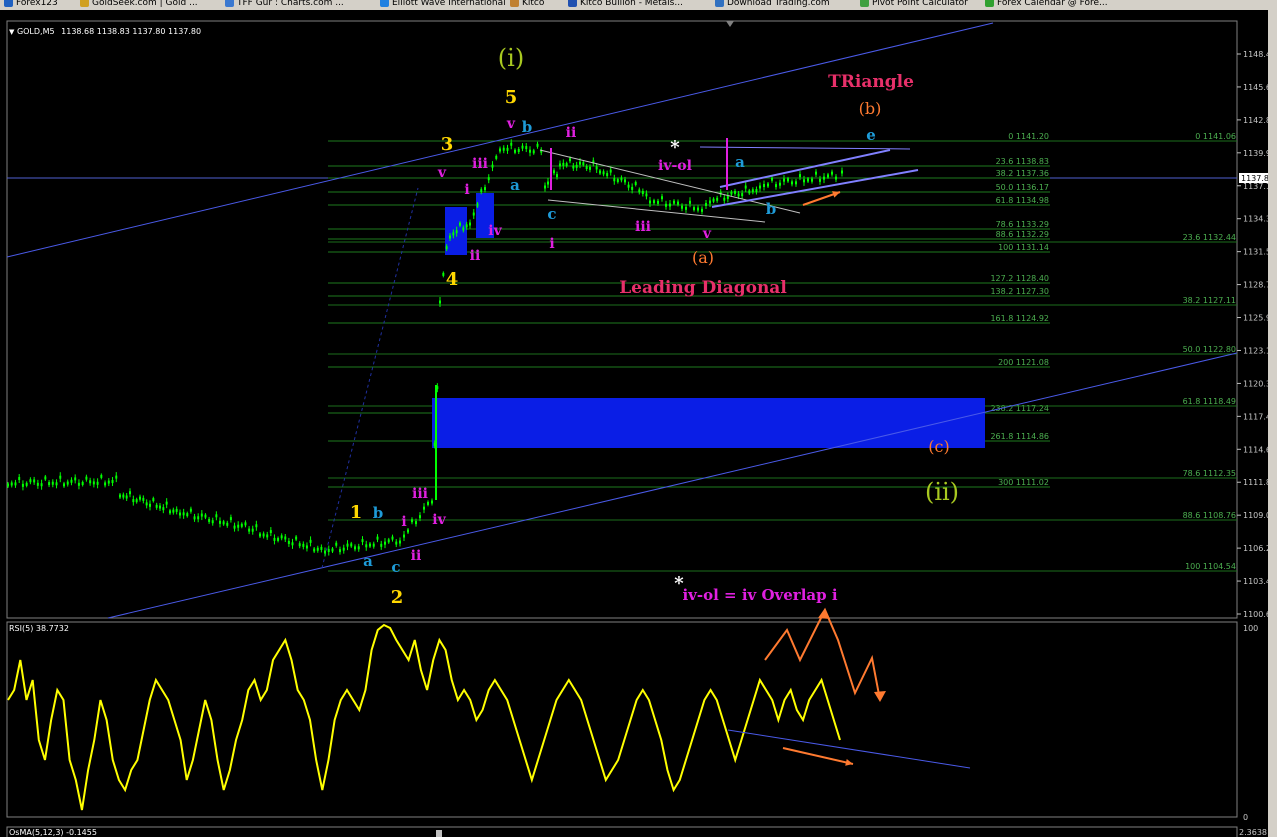  I want to click on vertical-scrollbar, so click(1272, 423).